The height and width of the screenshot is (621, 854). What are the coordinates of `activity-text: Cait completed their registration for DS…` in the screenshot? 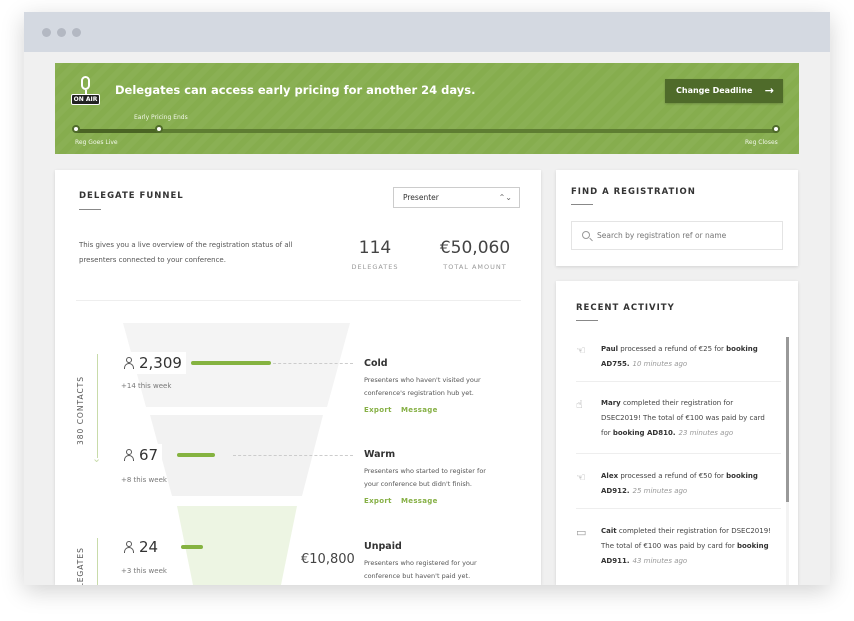 It's located at (686, 546).